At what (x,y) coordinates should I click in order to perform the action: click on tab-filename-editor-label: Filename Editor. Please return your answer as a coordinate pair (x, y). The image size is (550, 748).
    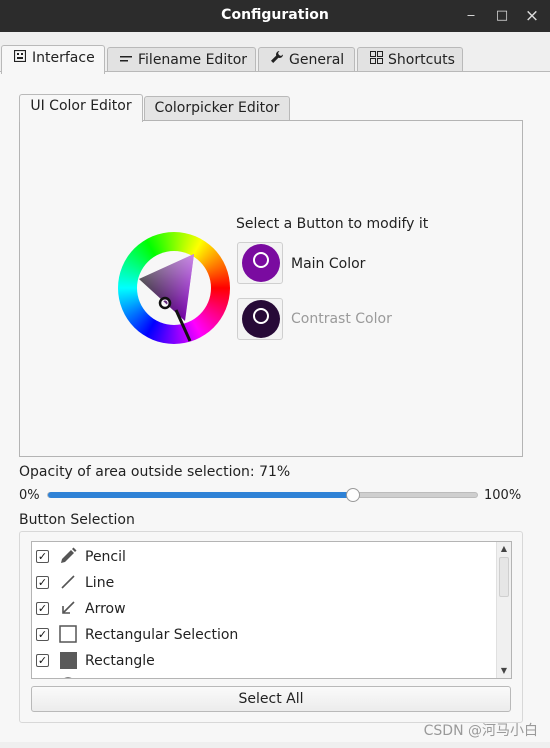
    Looking at the image, I should click on (193, 60).